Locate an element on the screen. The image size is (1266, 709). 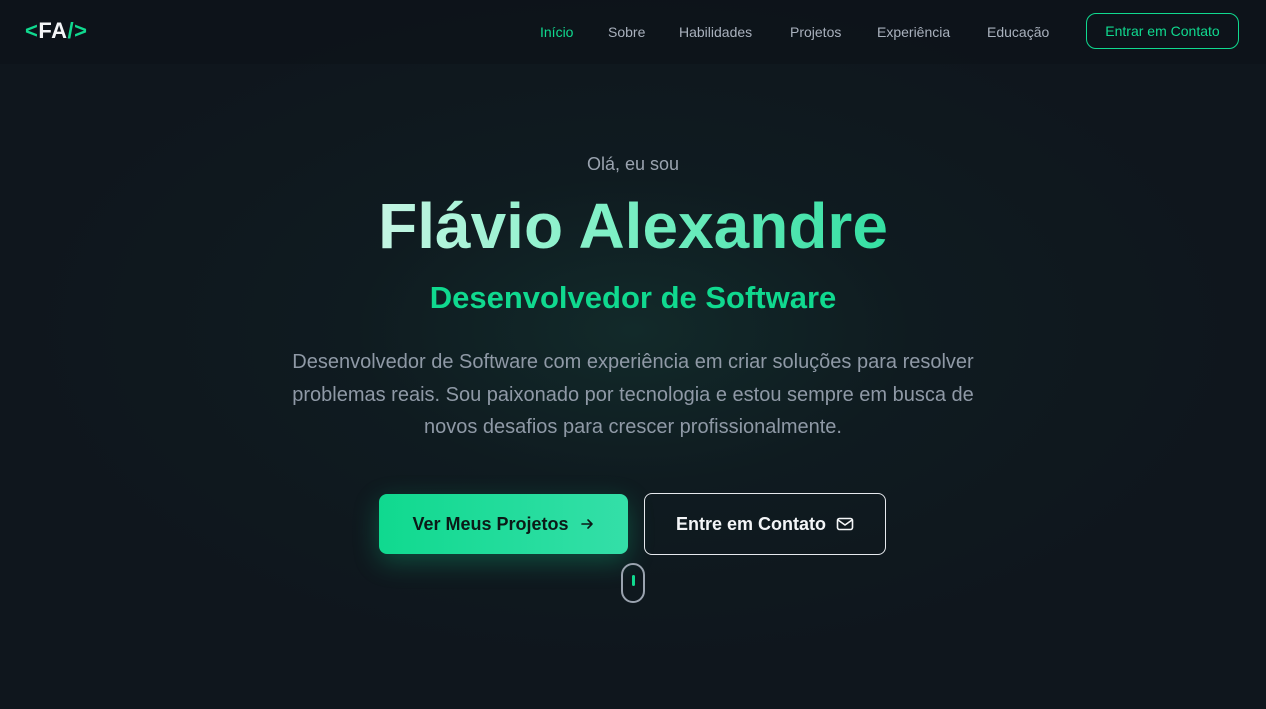
nav-item-habilidades: Habilidades is located at coordinates (715, 32).